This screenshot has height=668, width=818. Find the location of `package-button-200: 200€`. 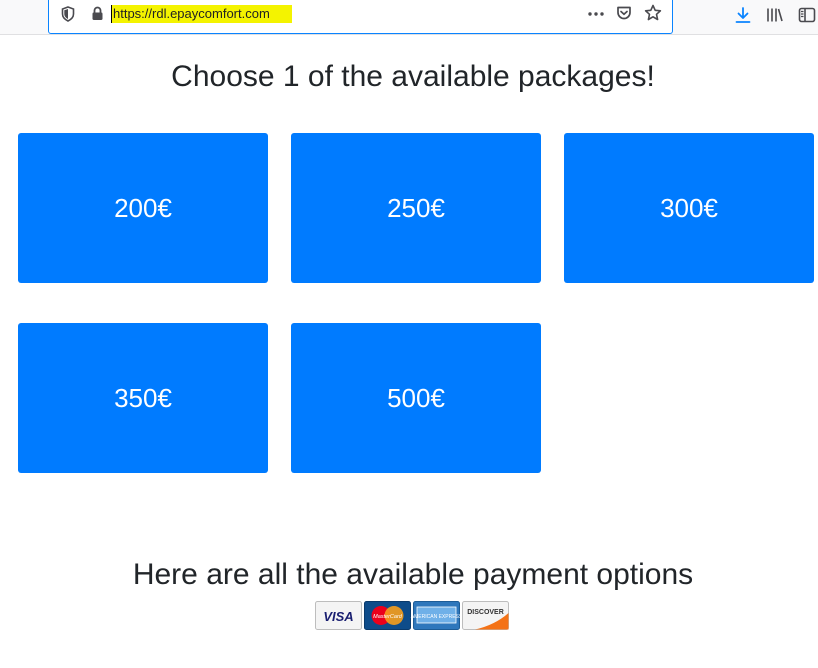

package-button-200: 200€ is located at coordinates (143, 208).